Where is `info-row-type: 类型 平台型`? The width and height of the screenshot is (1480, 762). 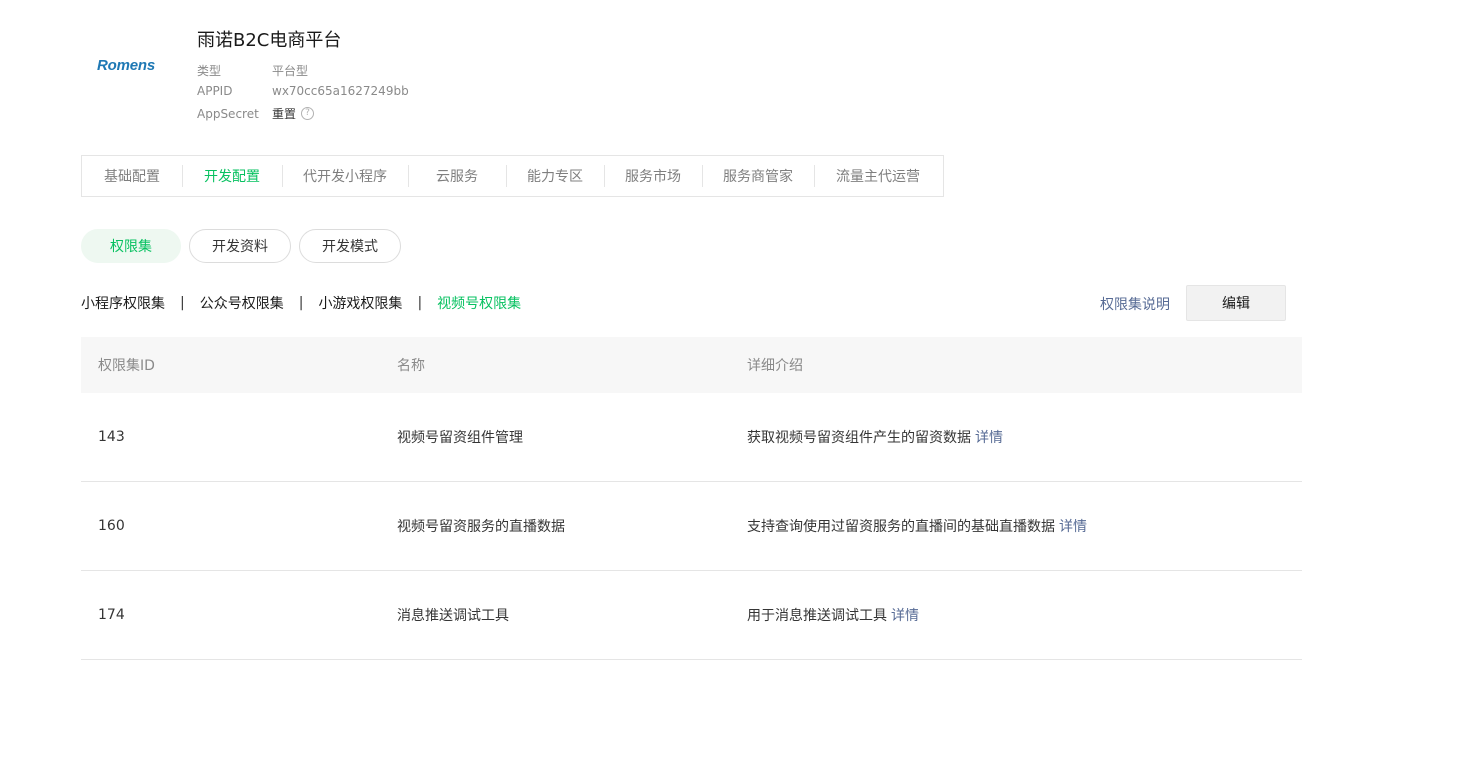 info-row-type: 类型 平台型 is located at coordinates (252, 70).